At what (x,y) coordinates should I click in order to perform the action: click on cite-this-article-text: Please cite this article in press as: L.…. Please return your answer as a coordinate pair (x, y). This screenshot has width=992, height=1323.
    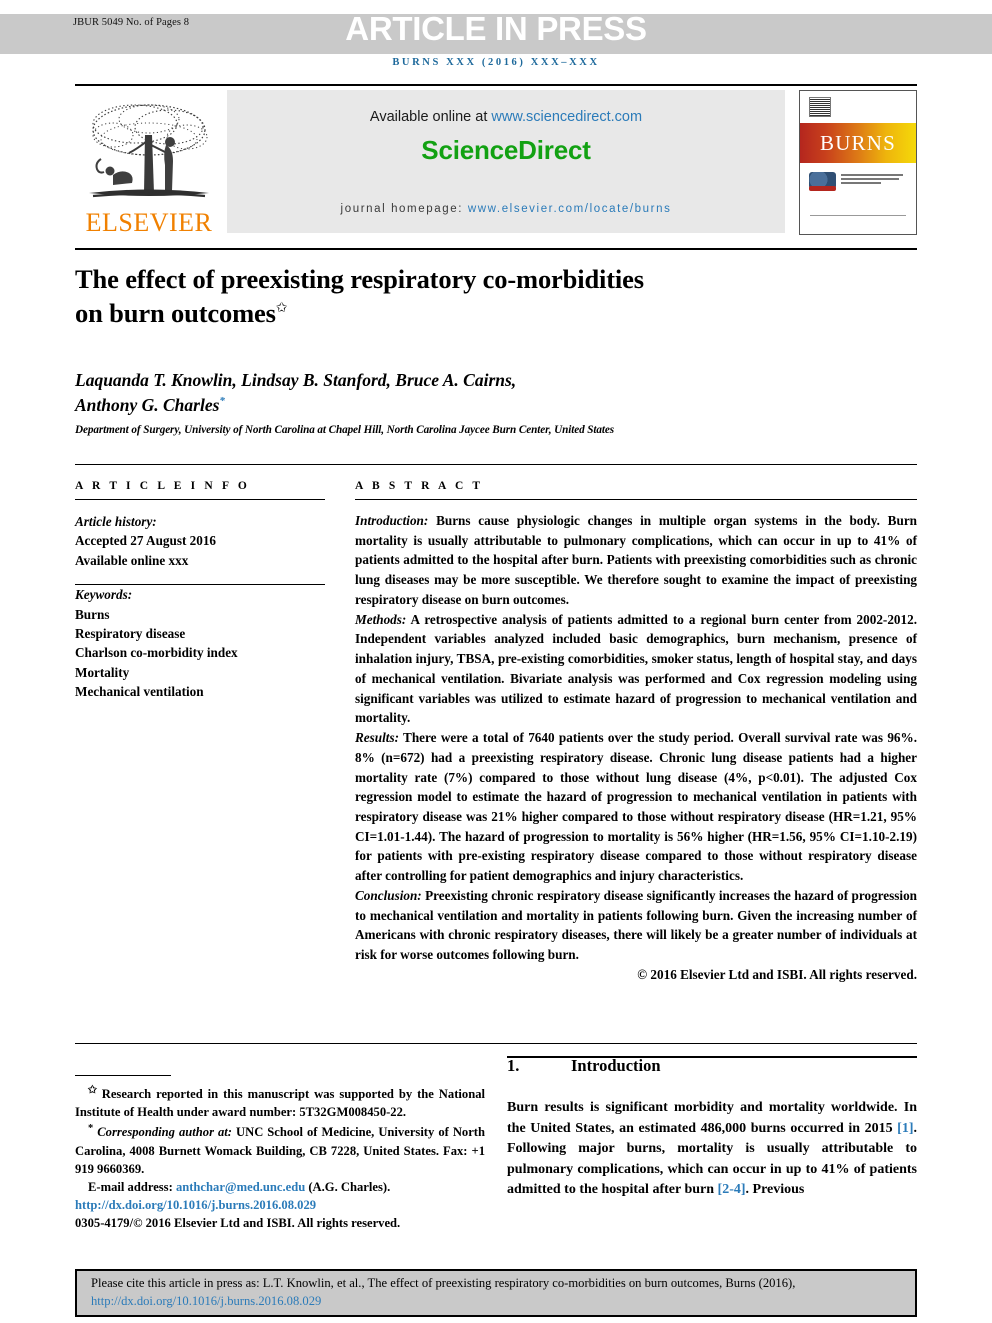
    Looking at the image, I should click on (496, 1293).